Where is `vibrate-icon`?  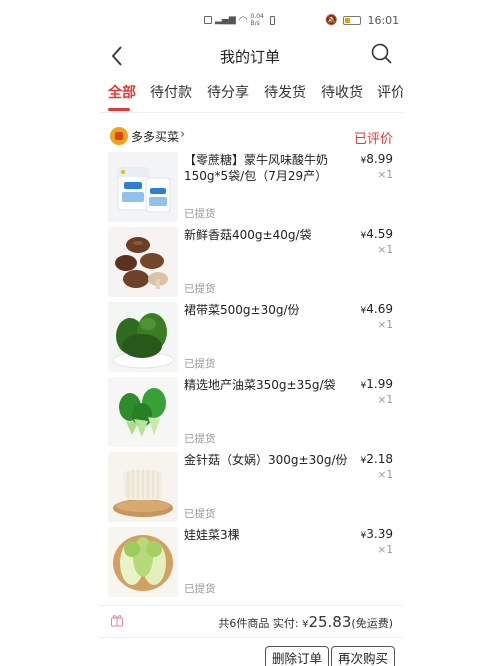
vibrate-icon is located at coordinates (272, 20).